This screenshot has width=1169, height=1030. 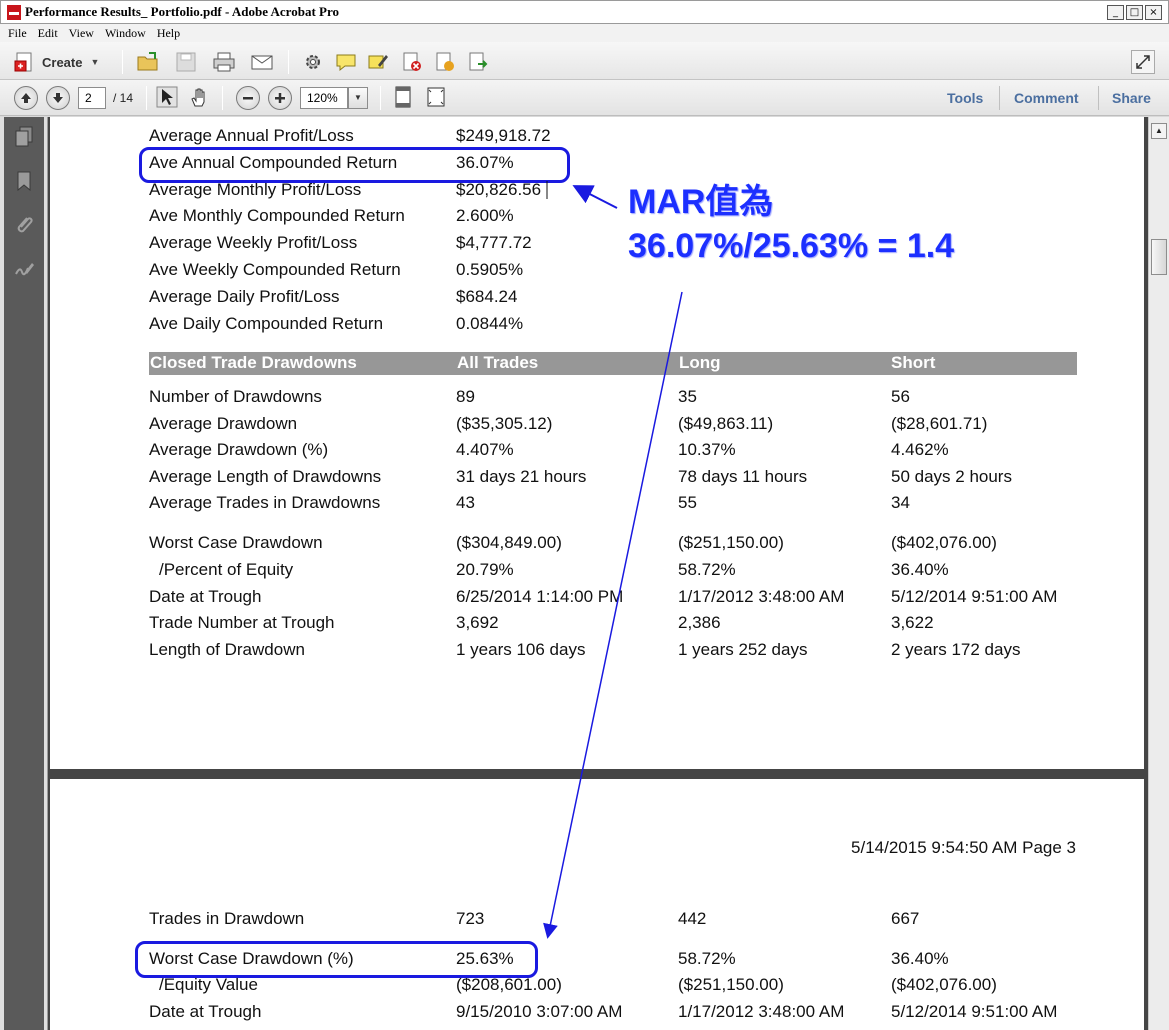 I want to click on acrobat-app-icon: ▬, so click(x=14, y=12).